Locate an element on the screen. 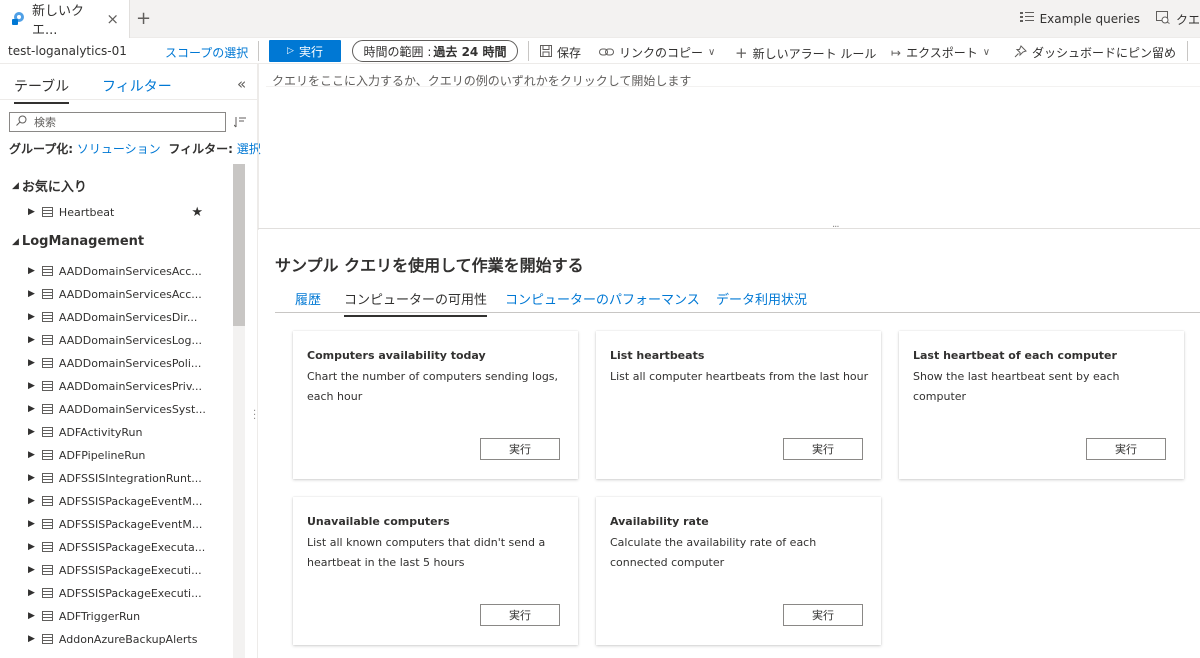  run-button: ▷ 実行 is located at coordinates (305, 51).